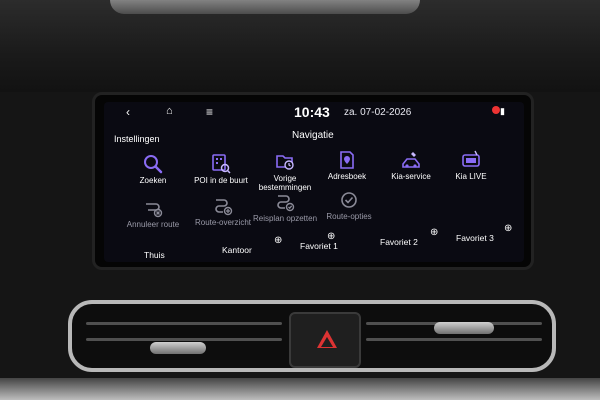 The image size is (600, 400). What do you see at coordinates (496, 110) in the screenshot?
I see `recording-indicator-icon` at bounding box center [496, 110].